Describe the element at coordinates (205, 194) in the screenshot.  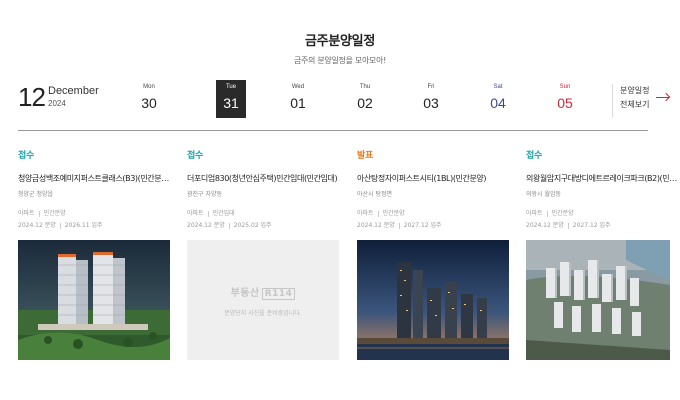
I see `listing-location: 광진구 자양동` at that location.